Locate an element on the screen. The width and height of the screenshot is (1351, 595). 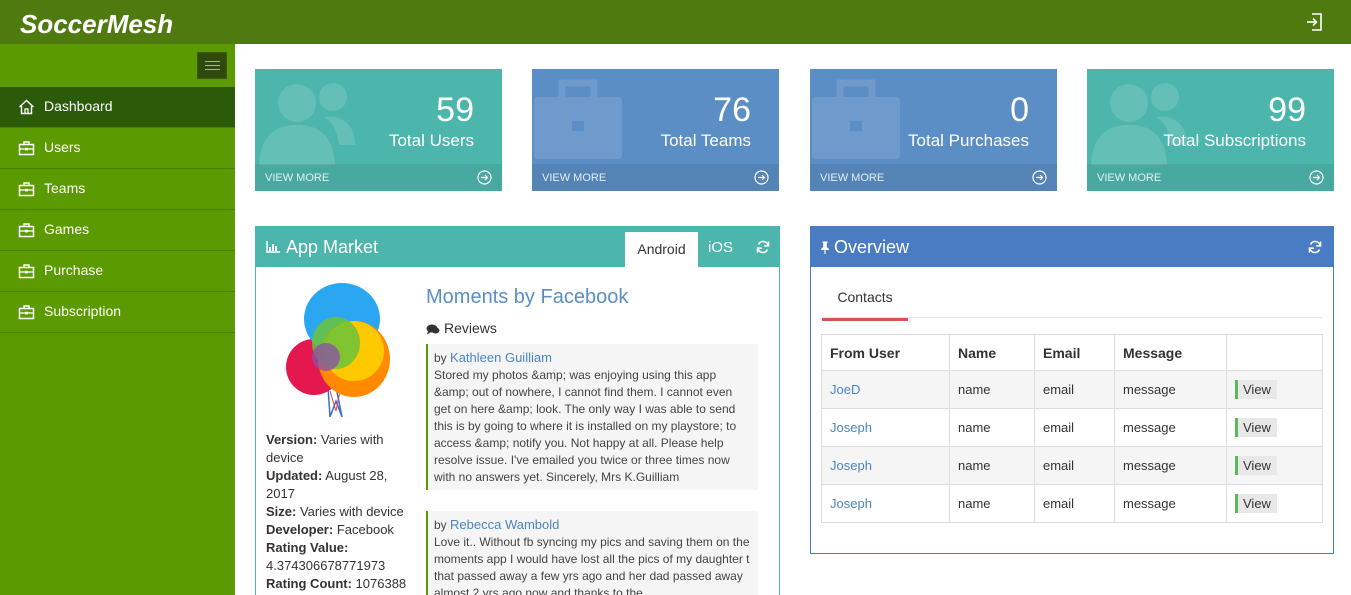
top-bar: SoccerMesh is located at coordinates (675, 22).